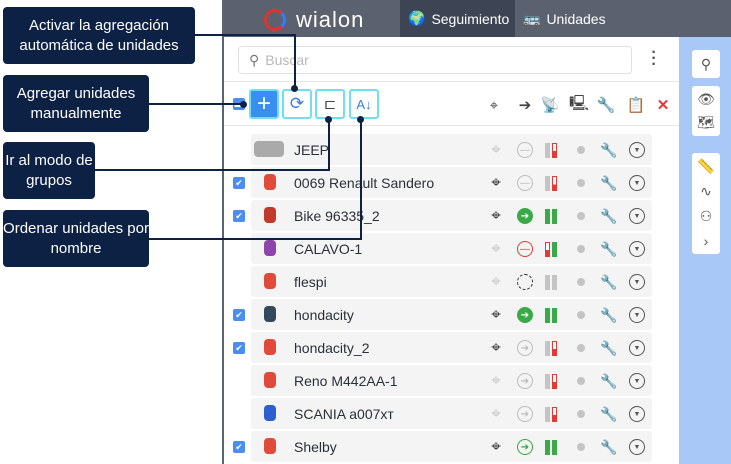  What do you see at coordinates (706, 99) in the screenshot?
I see `eye-icon: 👁` at bounding box center [706, 99].